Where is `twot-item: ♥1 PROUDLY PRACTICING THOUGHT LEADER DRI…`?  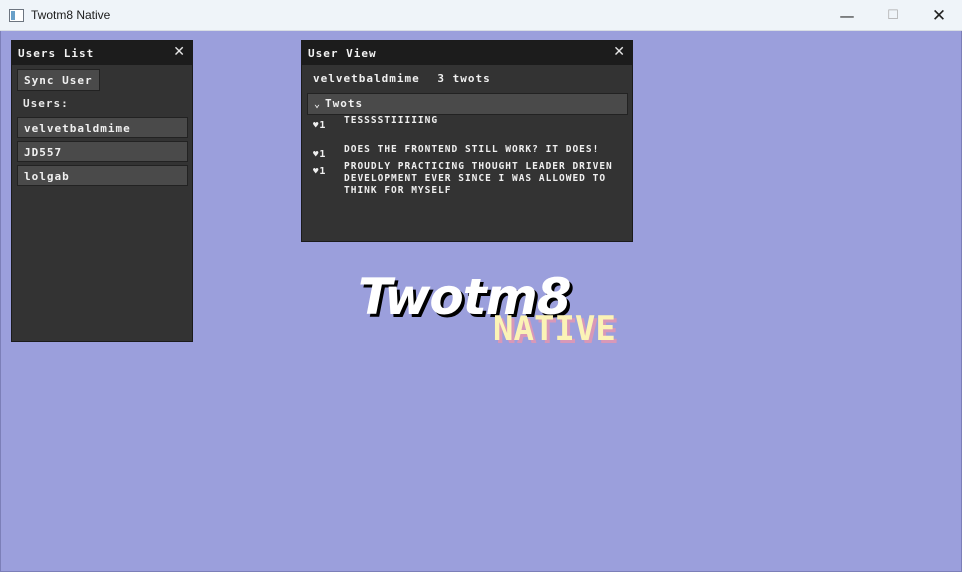 twot-item: ♥1 PROUDLY PRACTICING THOUGHT LEADER DRI… is located at coordinates (470, 179).